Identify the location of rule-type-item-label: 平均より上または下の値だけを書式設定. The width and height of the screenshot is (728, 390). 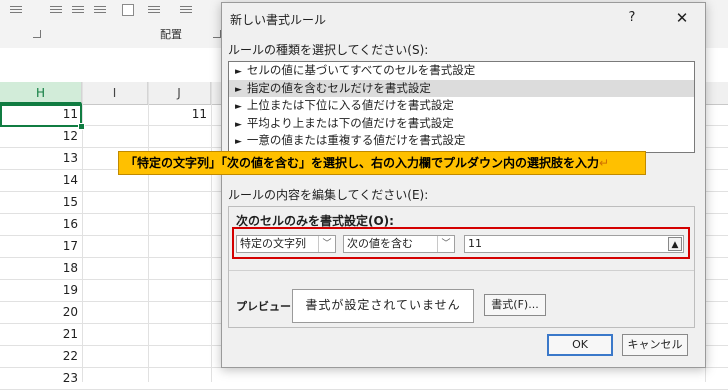
(350, 122).